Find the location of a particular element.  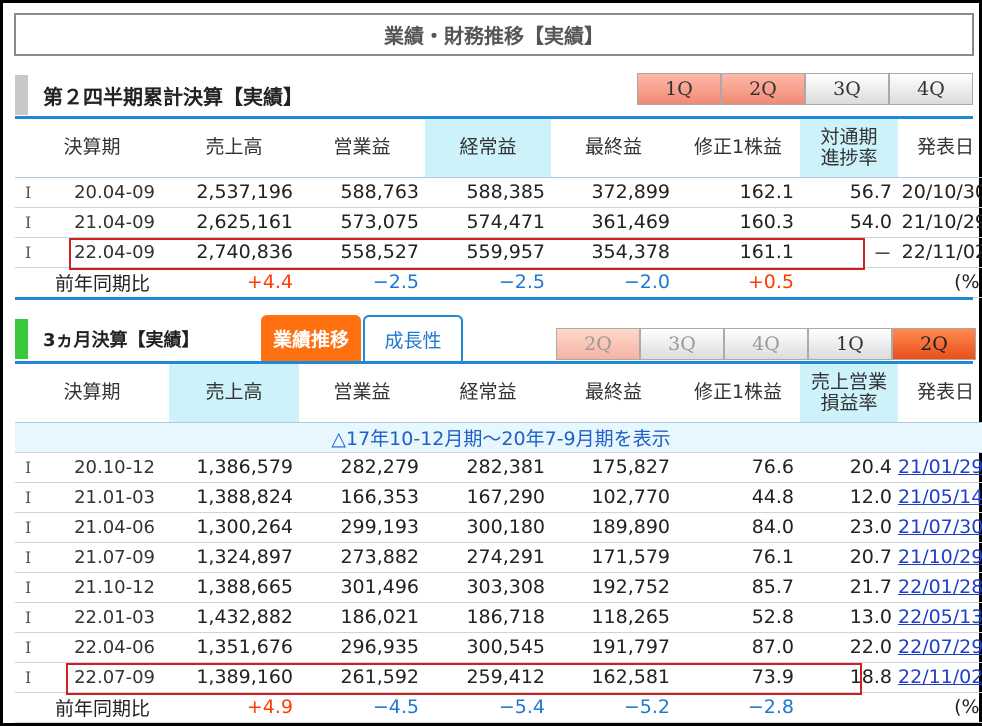

cell-period: 20.10-12 is located at coordinates (112, 467).